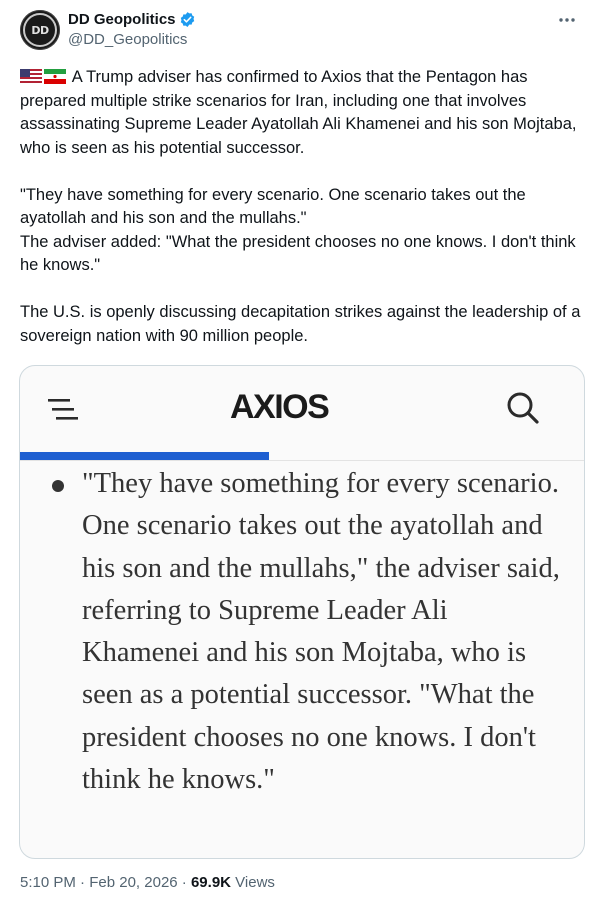 The width and height of the screenshot is (596, 906). I want to click on menu-icon, so click(63, 409).